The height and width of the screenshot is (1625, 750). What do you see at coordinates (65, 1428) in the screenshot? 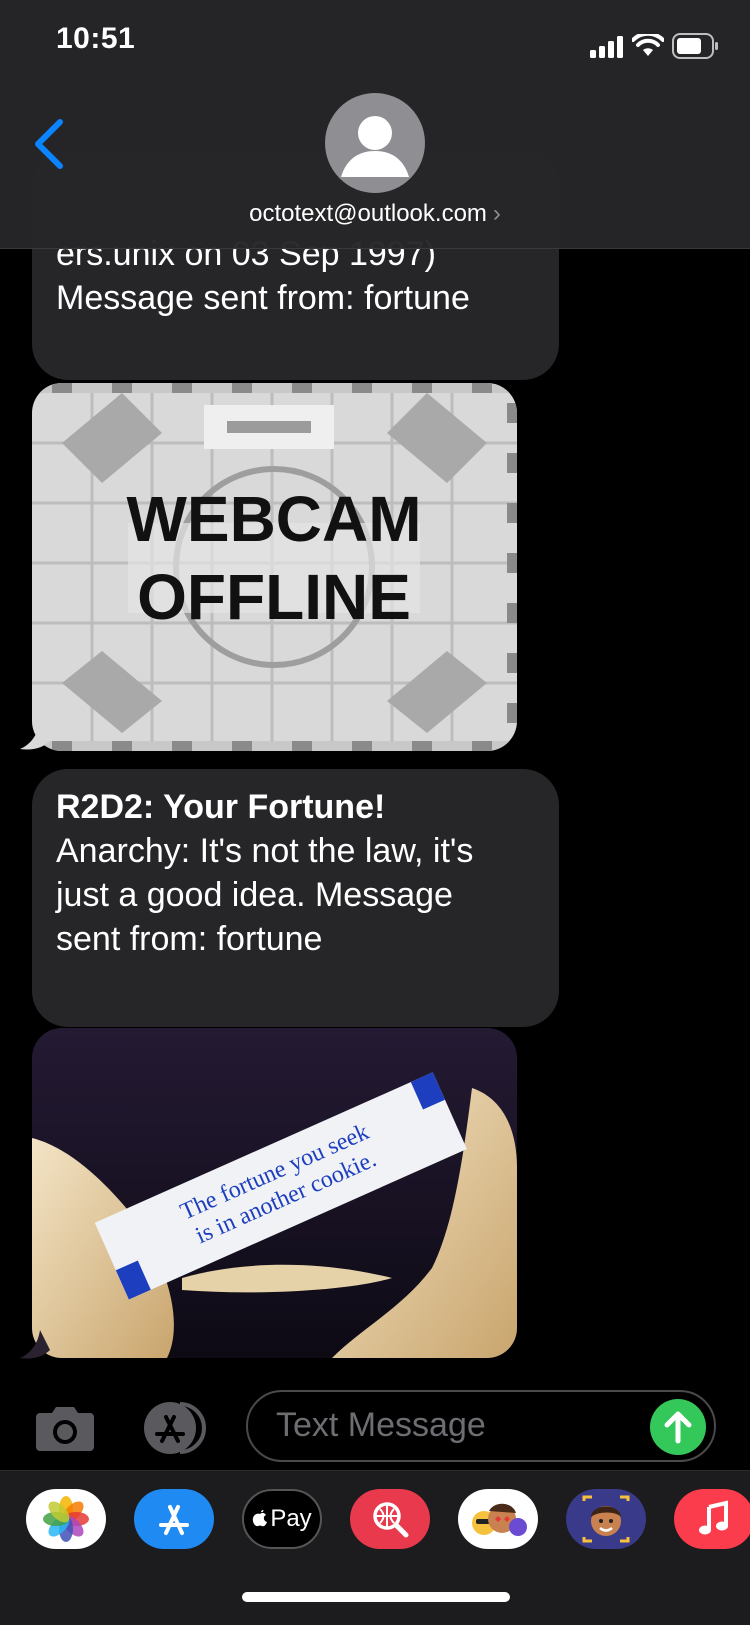
I see `camera-icon` at bounding box center [65, 1428].